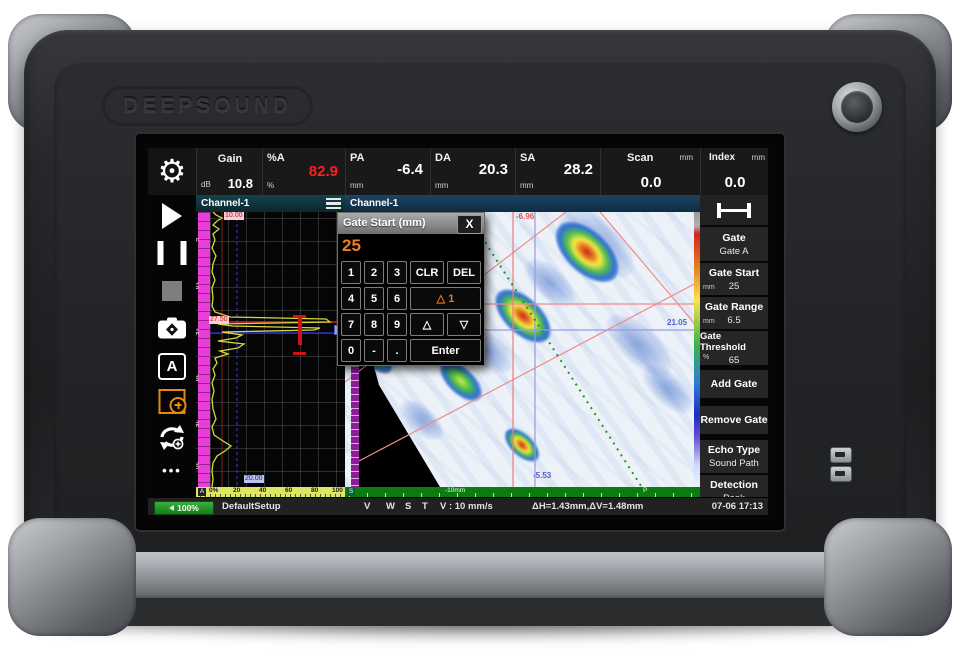 Image resolution: width=960 pixels, height=651 pixels. What do you see at coordinates (229, 171) in the screenshot?
I see `gain-readout: Gain dB 10.8` at bounding box center [229, 171].